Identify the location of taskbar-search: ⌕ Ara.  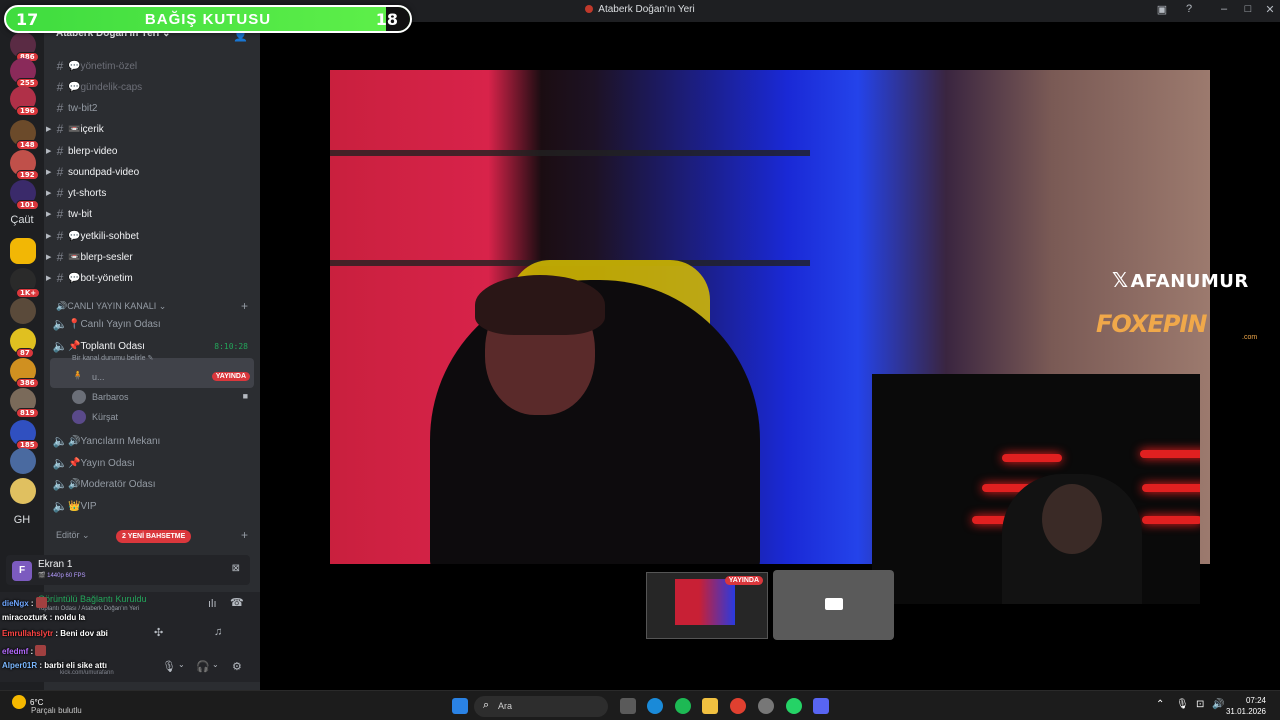
(541, 706).